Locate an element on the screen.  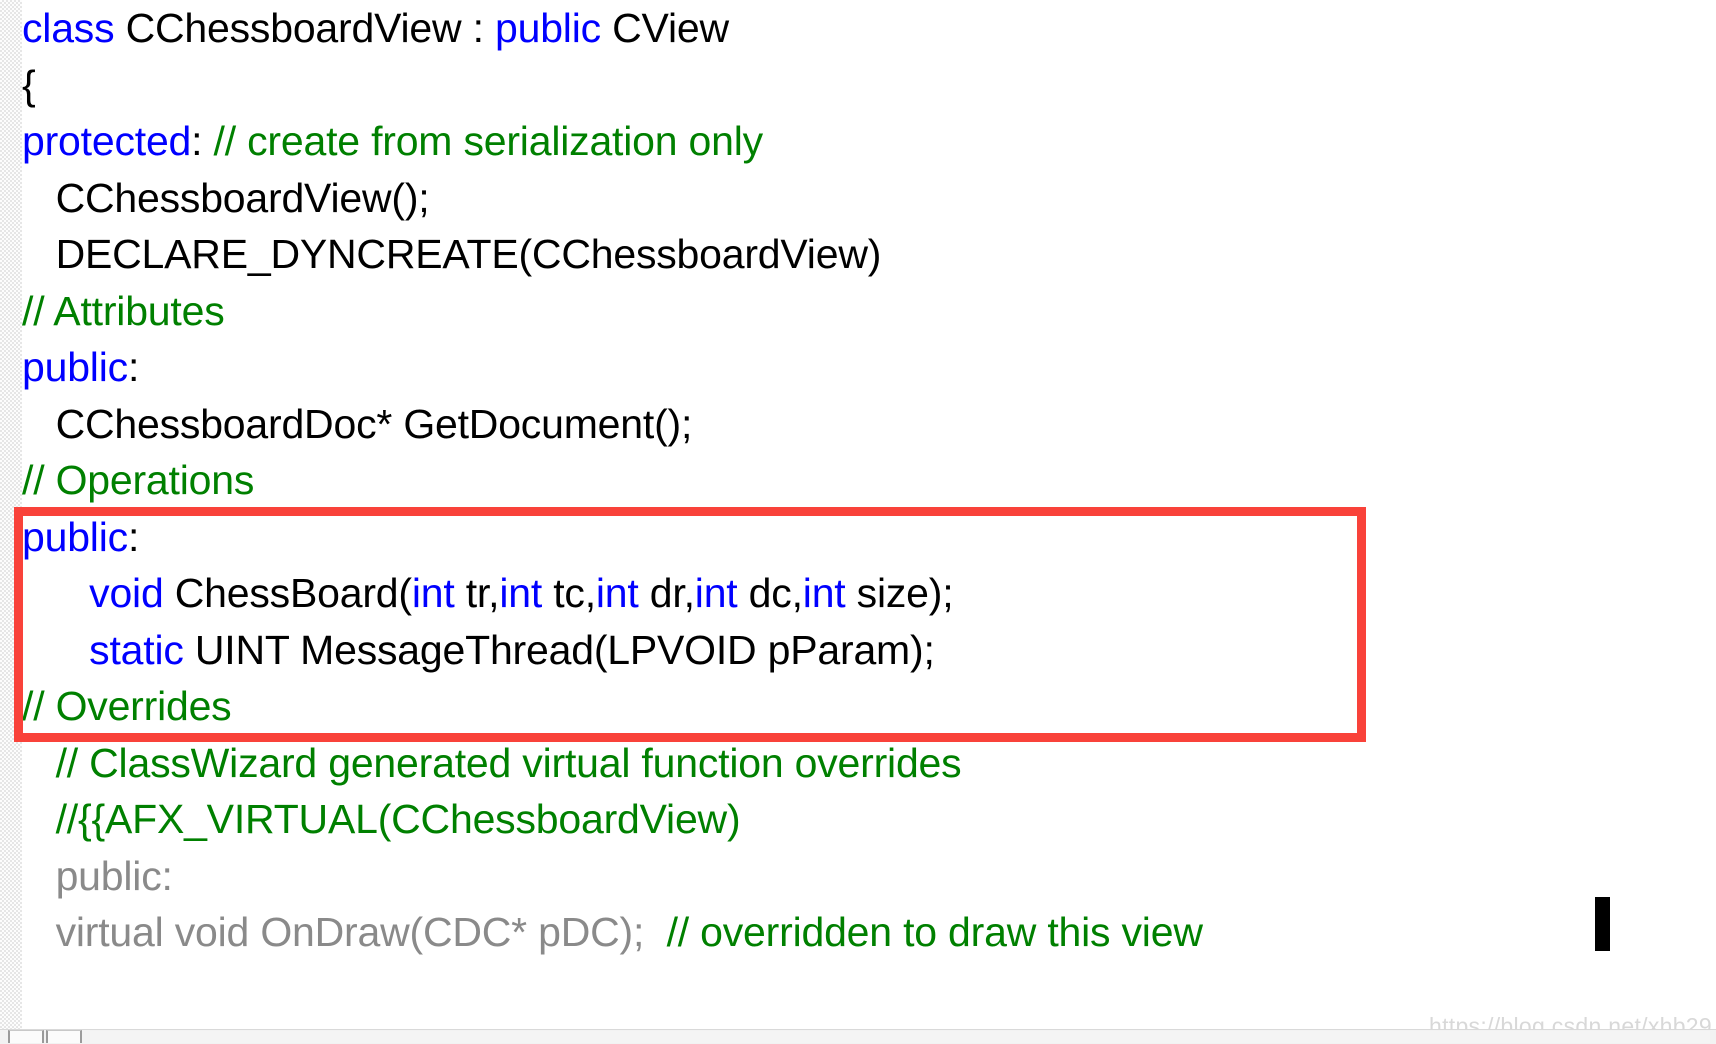
code-token: CChessboardDoc* GetDocument(); is located at coordinates (357, 423).